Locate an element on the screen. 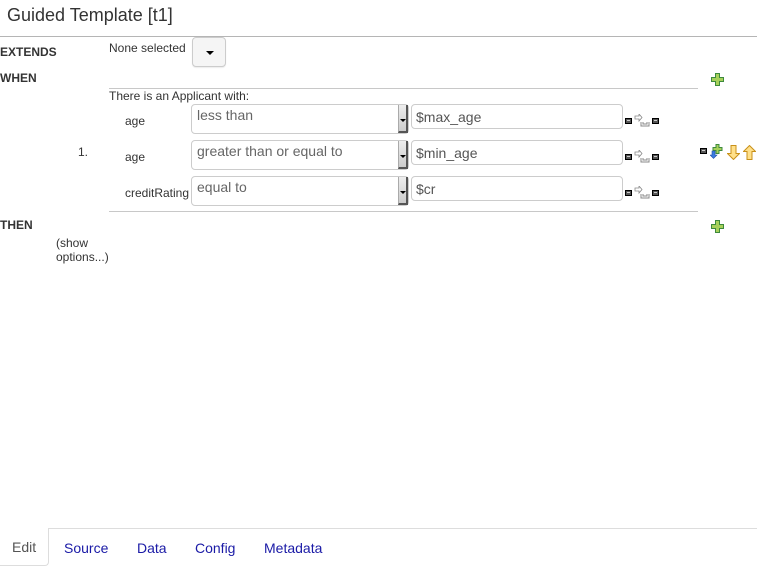 Image resolution: width=757 pixels, height=571 pixels. tab-data: Data is located at coordinates (152, 548).